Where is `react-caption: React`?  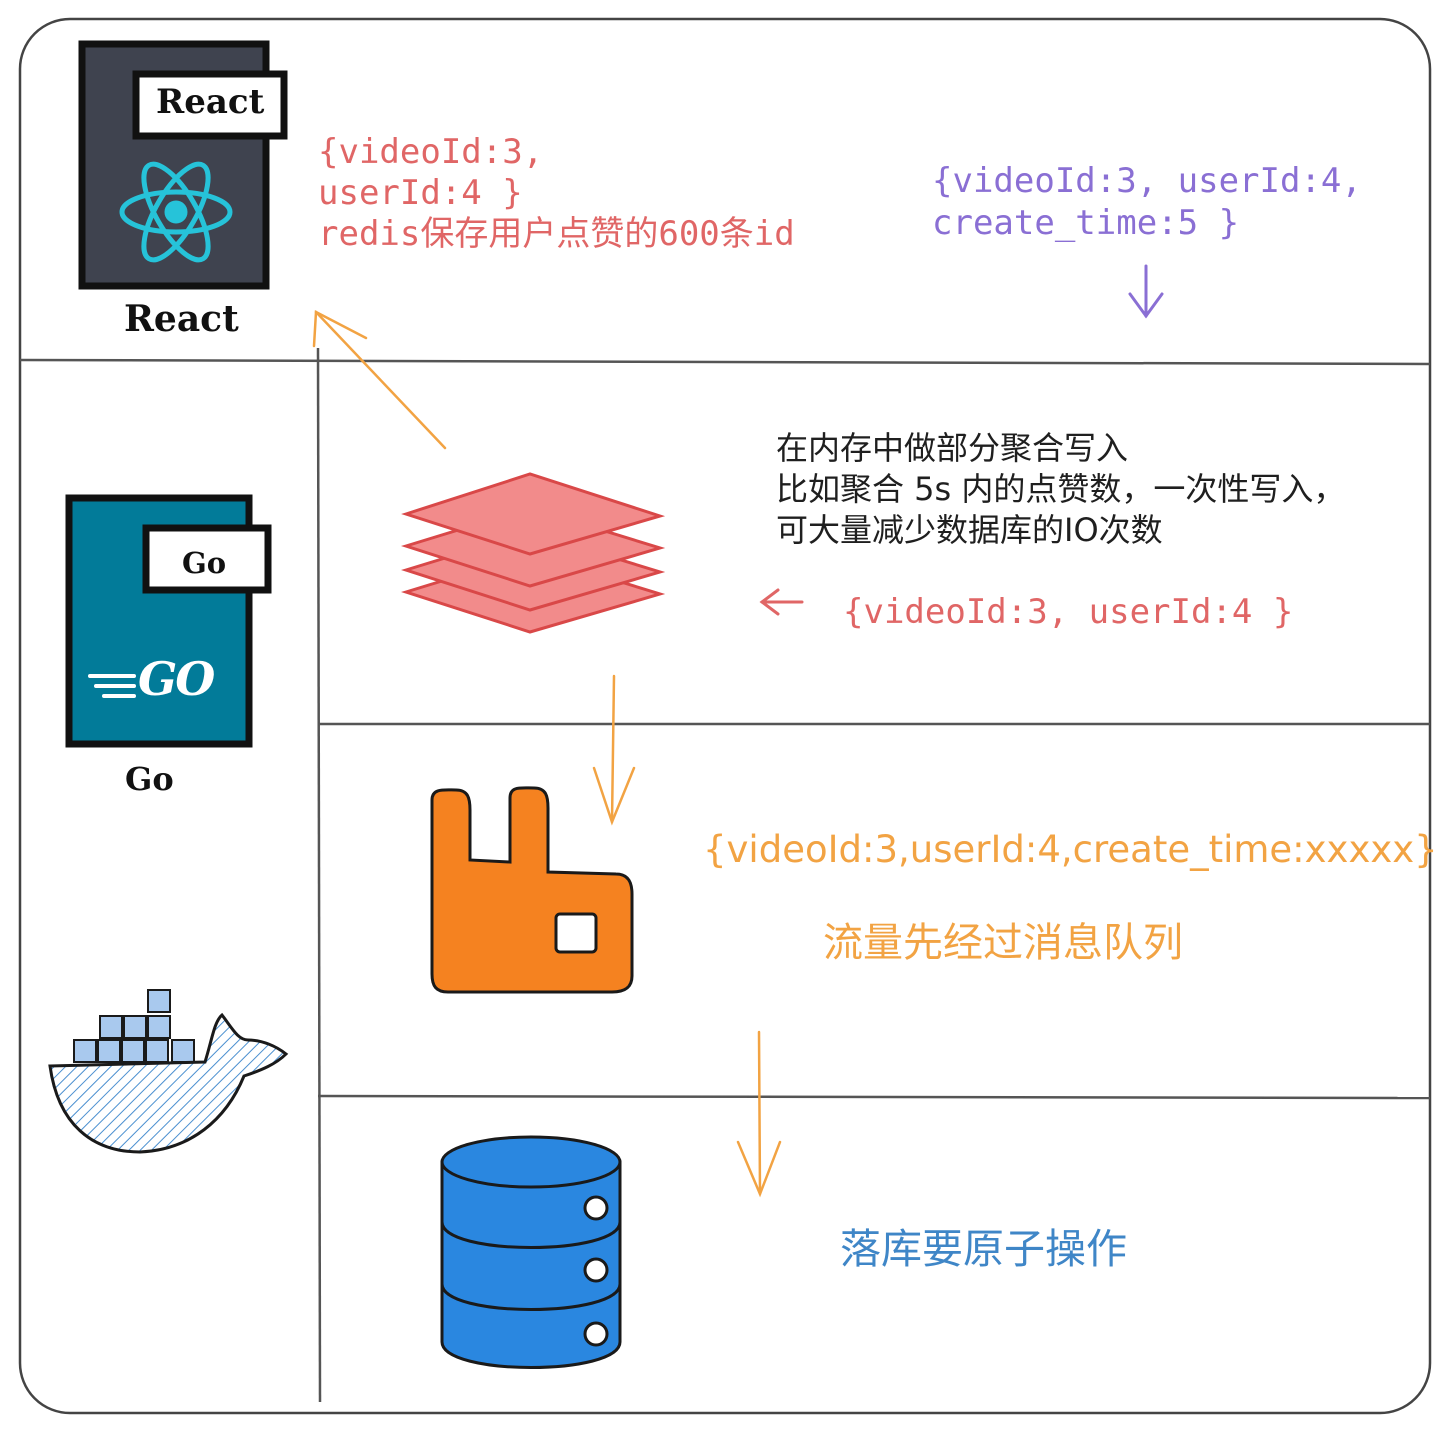
react-caption: React is located at coordinates (181, 319).